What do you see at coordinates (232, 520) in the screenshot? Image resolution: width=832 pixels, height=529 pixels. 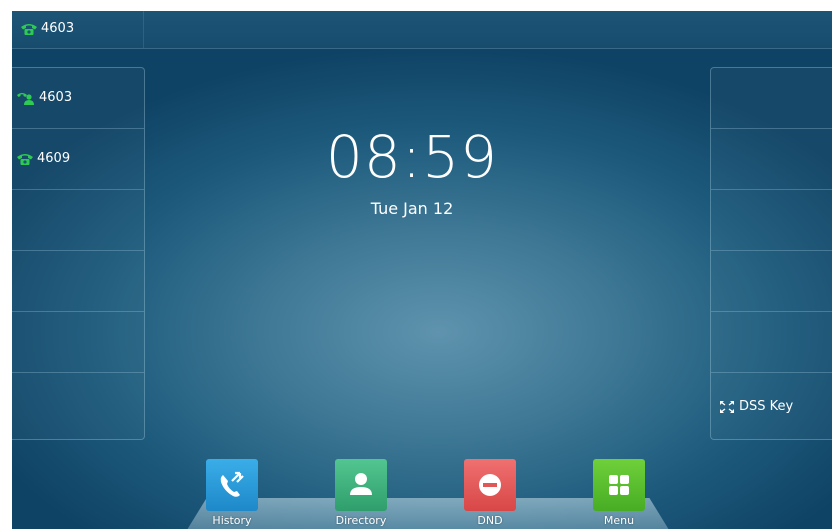 I see `history-label: History` at bounding box center [232, 520].